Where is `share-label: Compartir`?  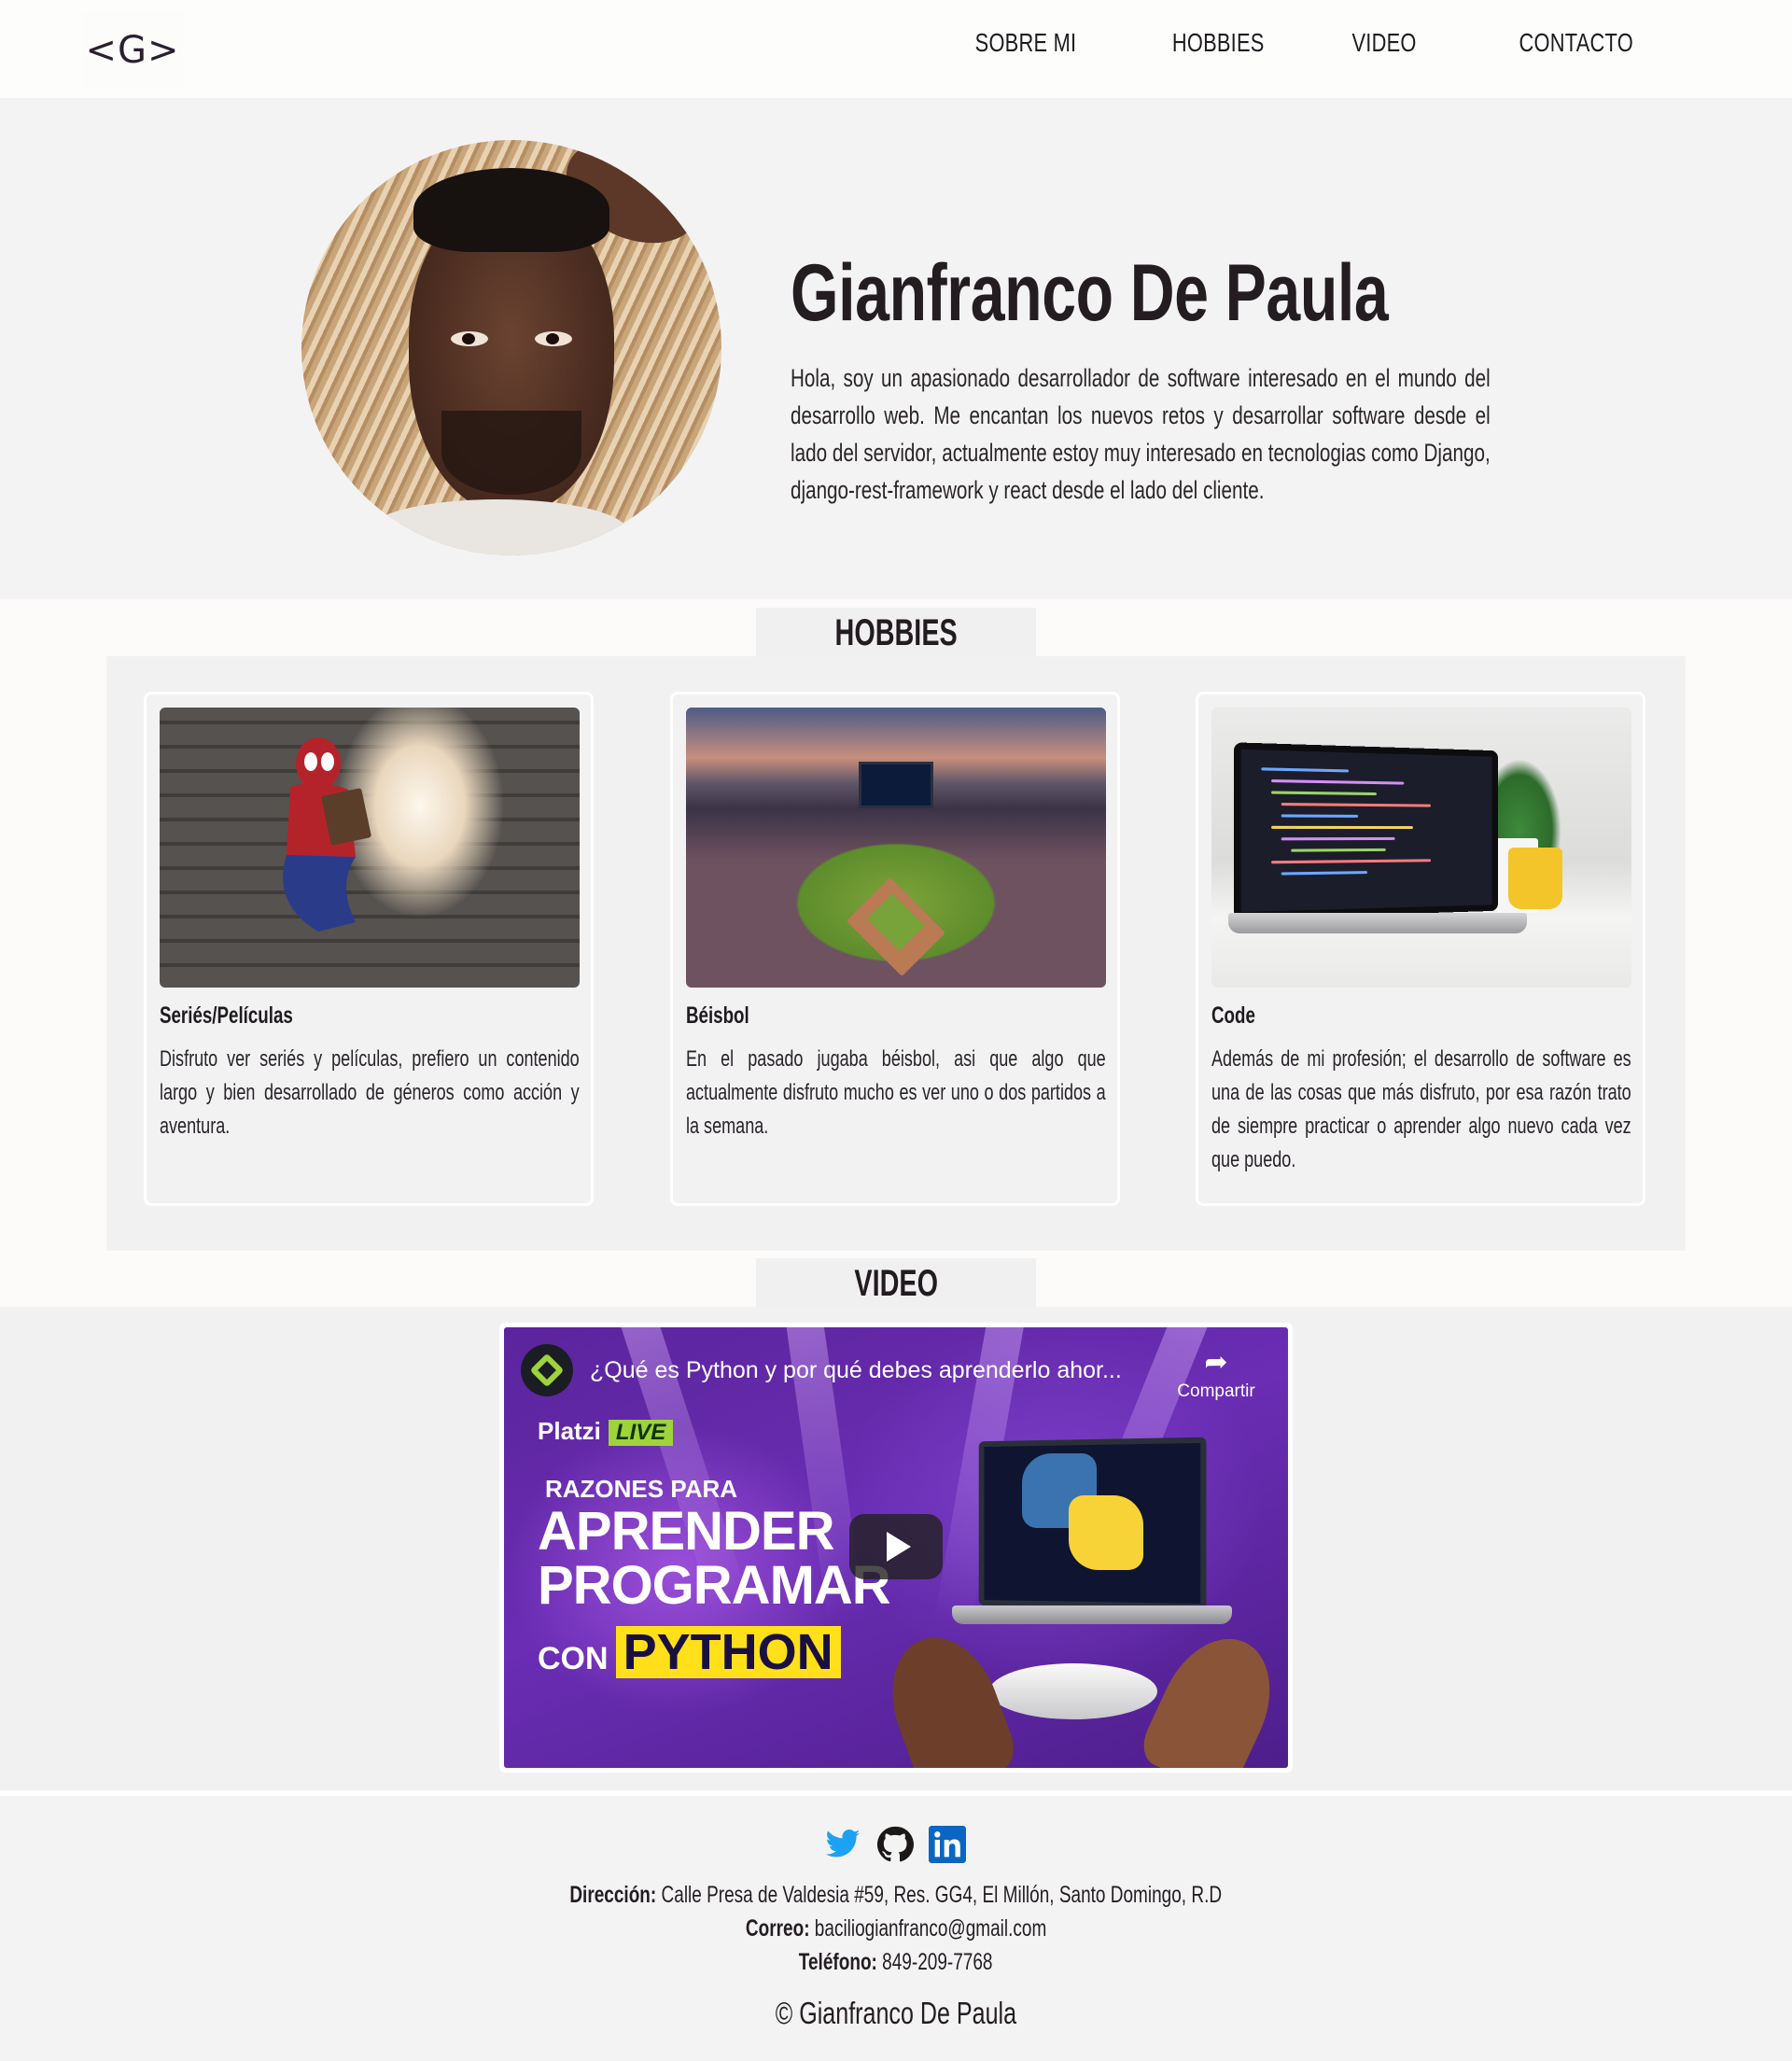
share-label: Compartir is located at coordinates (1216, 1391).